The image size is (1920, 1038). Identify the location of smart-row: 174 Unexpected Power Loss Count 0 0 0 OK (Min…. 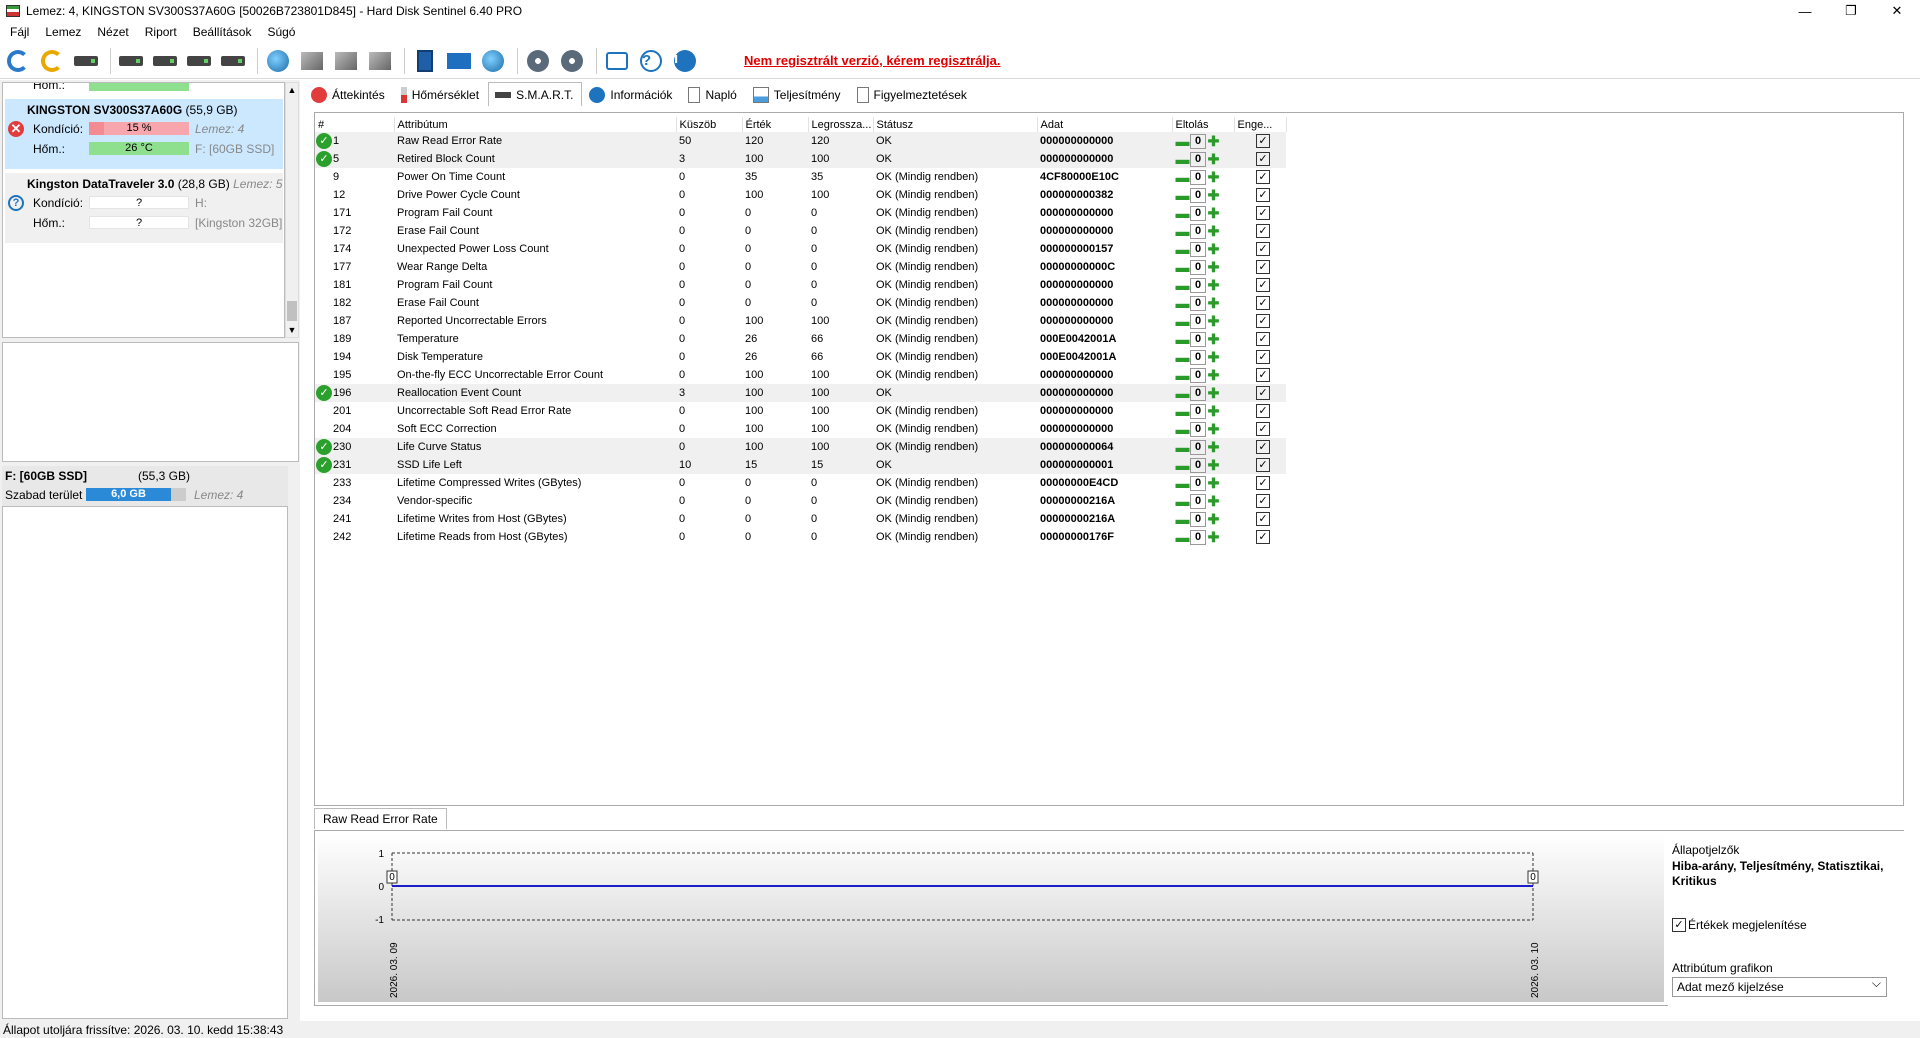
(800, 249).